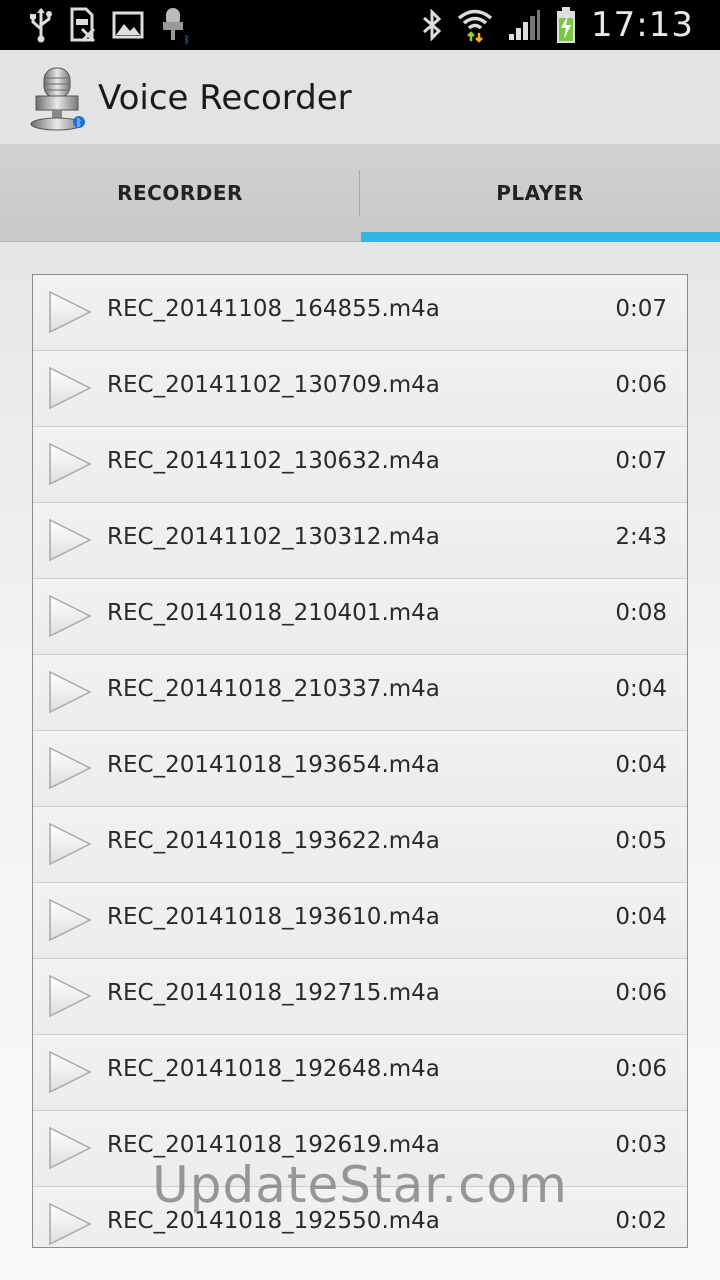  I want to click on recording-filename: REC_20141018_193622.m4a, so click(273, 841).